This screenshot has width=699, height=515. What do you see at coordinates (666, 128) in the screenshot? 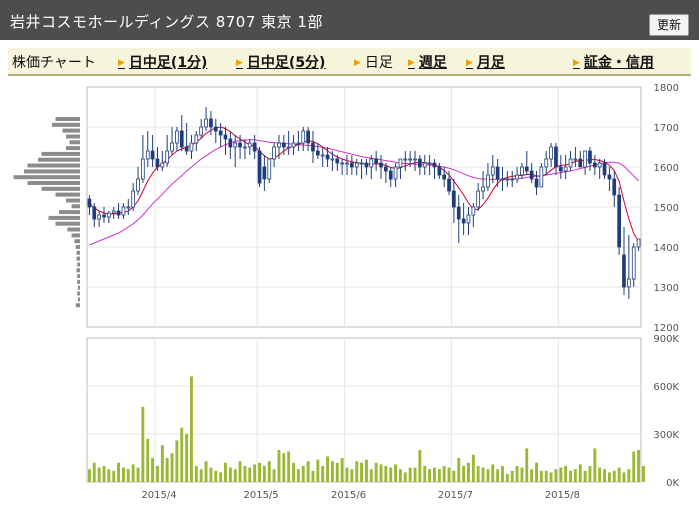
I see `price-tick-label: 1700` at bounding box center [666, 128].